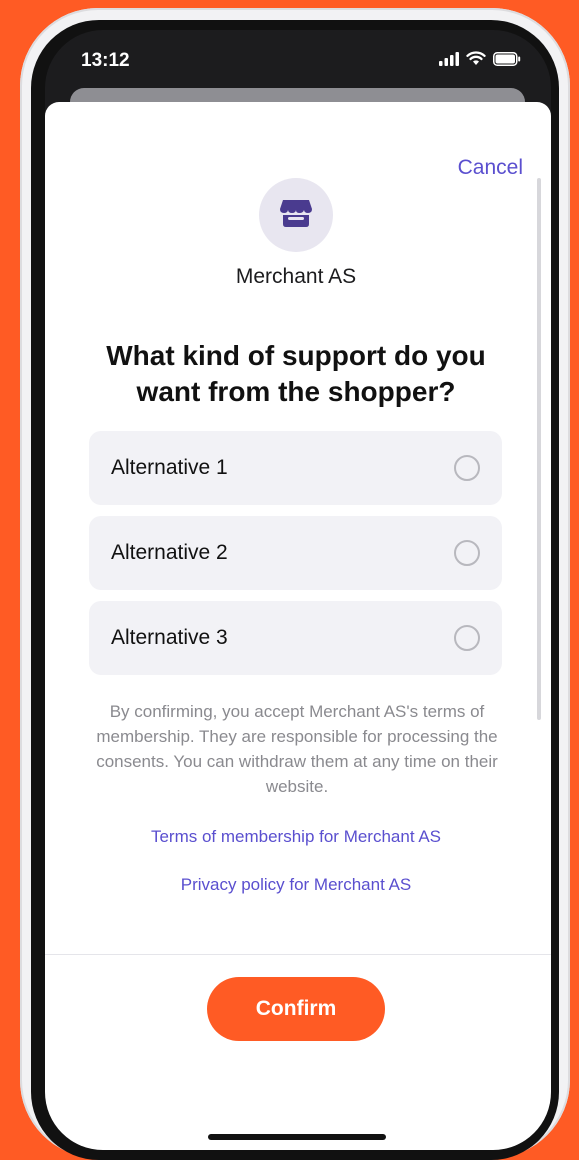 This screenshot has height=1160, width=579. I want to click on wifi-icon, so click(476, 61).